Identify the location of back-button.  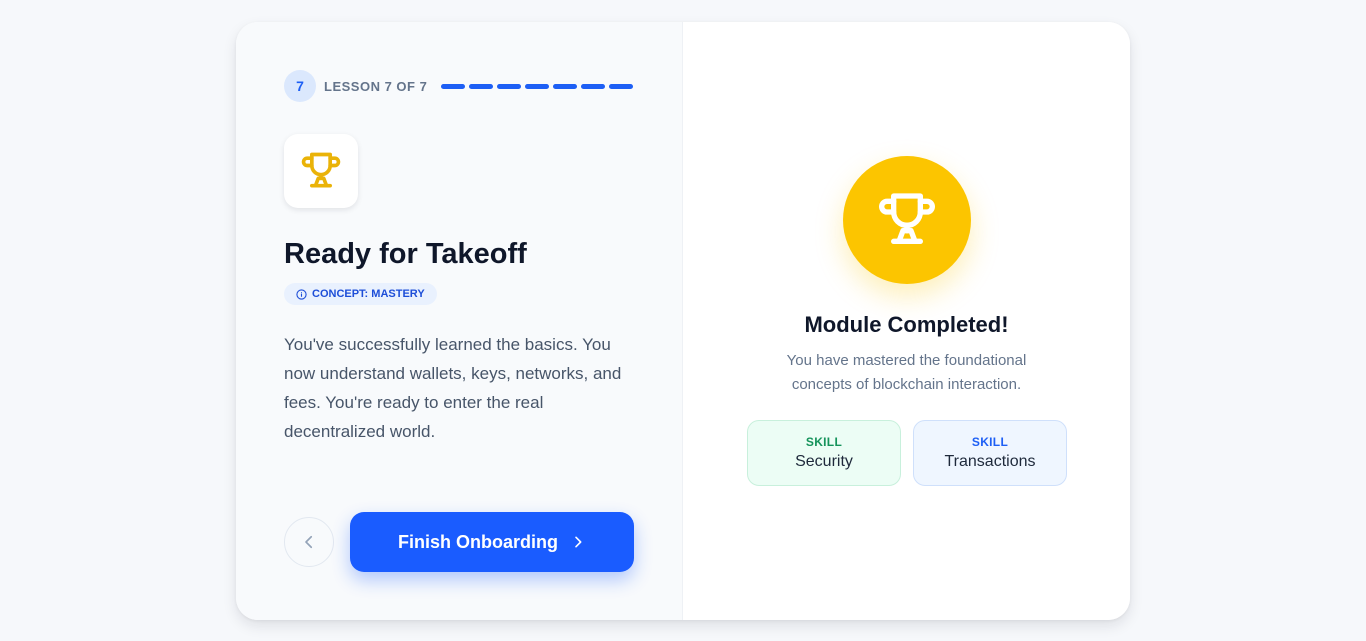
(309, 542).